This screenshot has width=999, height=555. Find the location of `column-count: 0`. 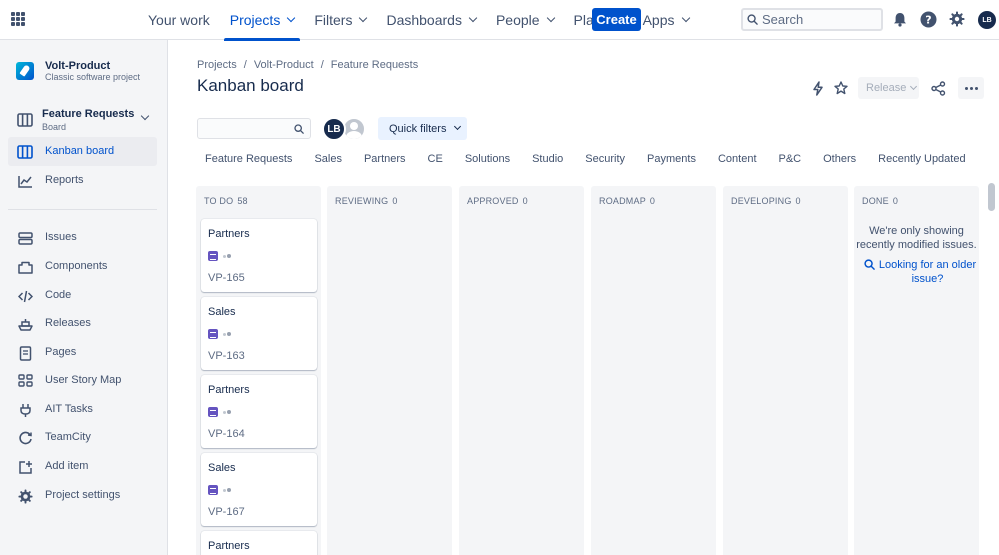

column-count: 0 is located at coordinates (525, 201).